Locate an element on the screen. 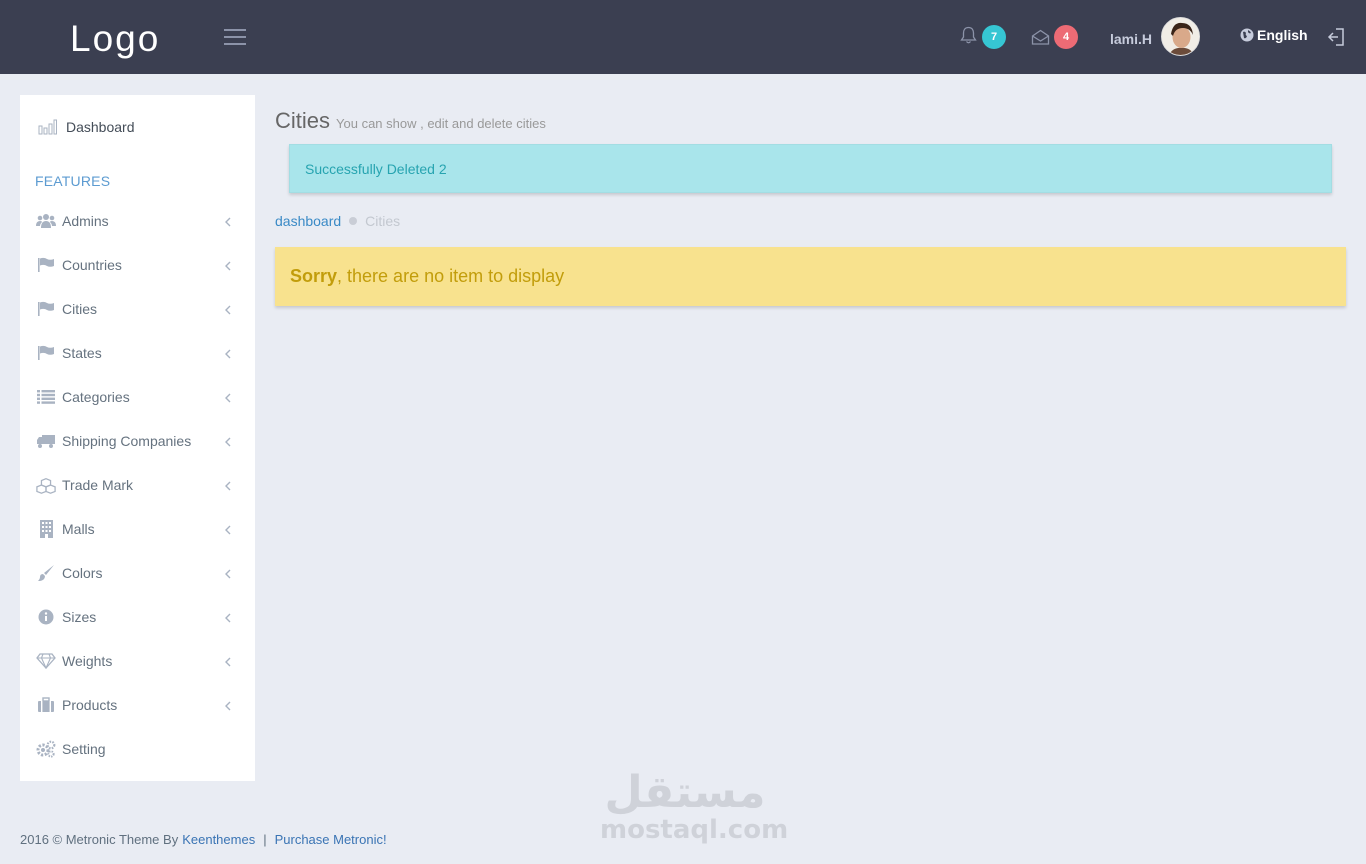 The width and height of the screenshot is (1366, 864). sidebar-item-countries: Countries is located at coordinates (137, 265).